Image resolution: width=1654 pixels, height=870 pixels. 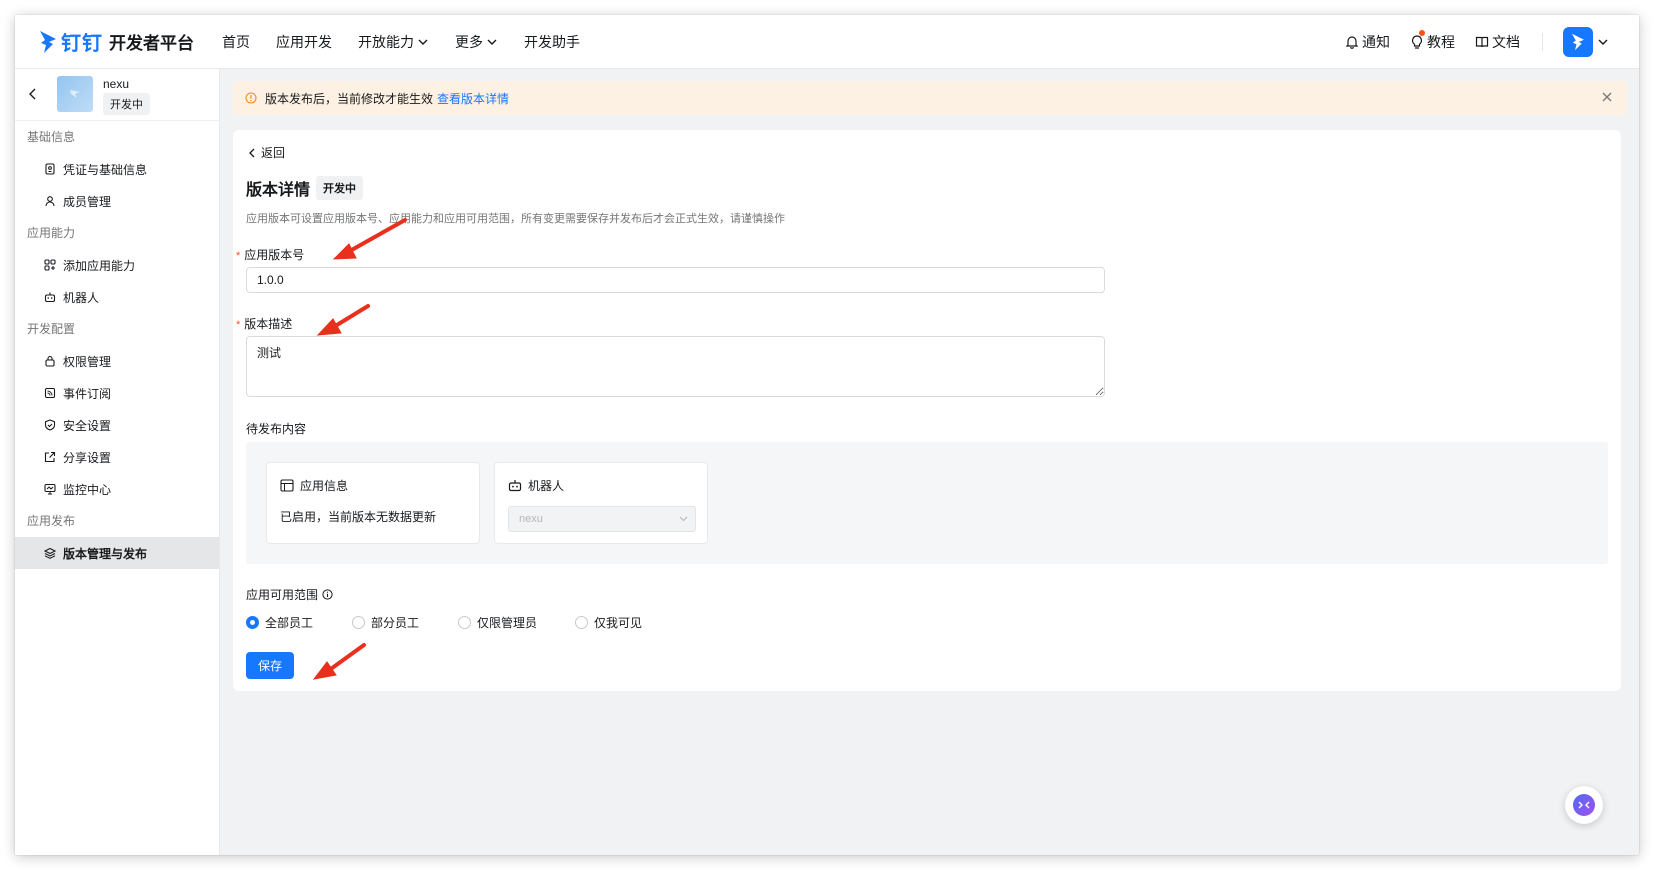 I want to click on docs-button: 文档, so click(x=1497, y=42).